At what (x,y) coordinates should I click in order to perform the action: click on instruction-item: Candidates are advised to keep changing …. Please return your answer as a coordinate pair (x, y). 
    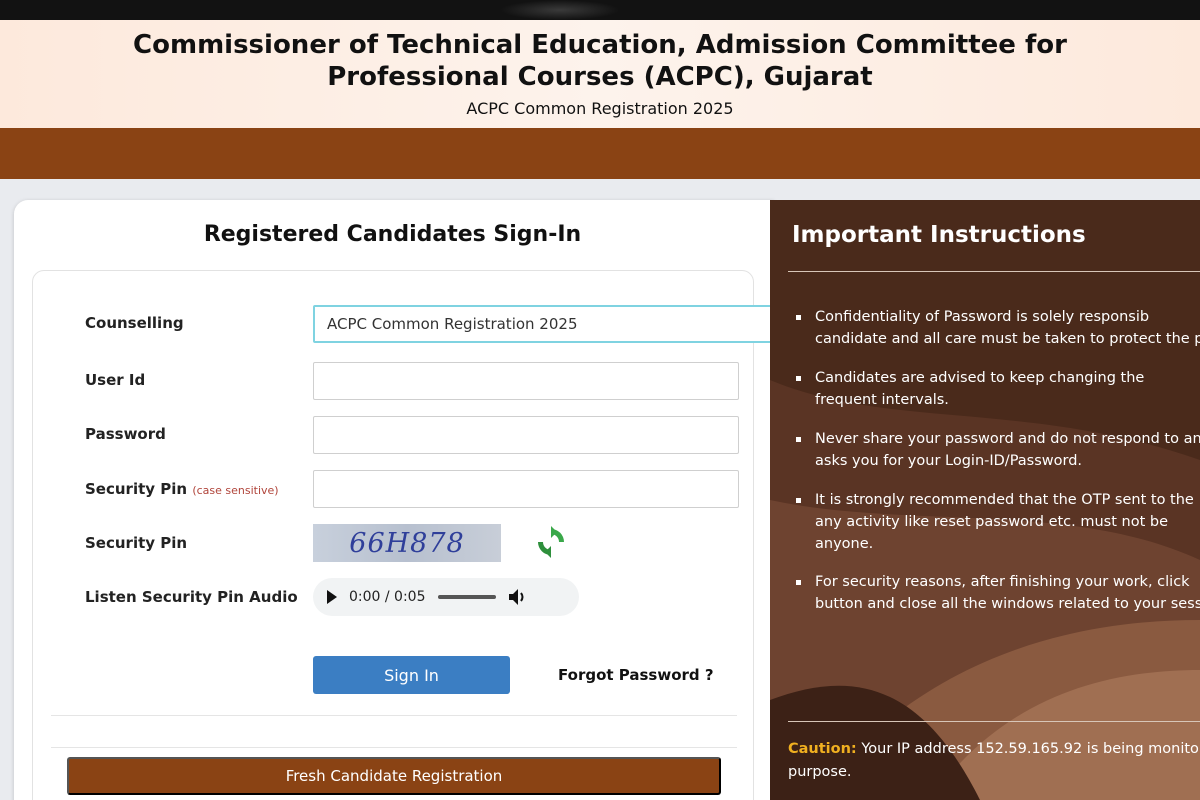
    Looking at the image, I should click on (997, 389).